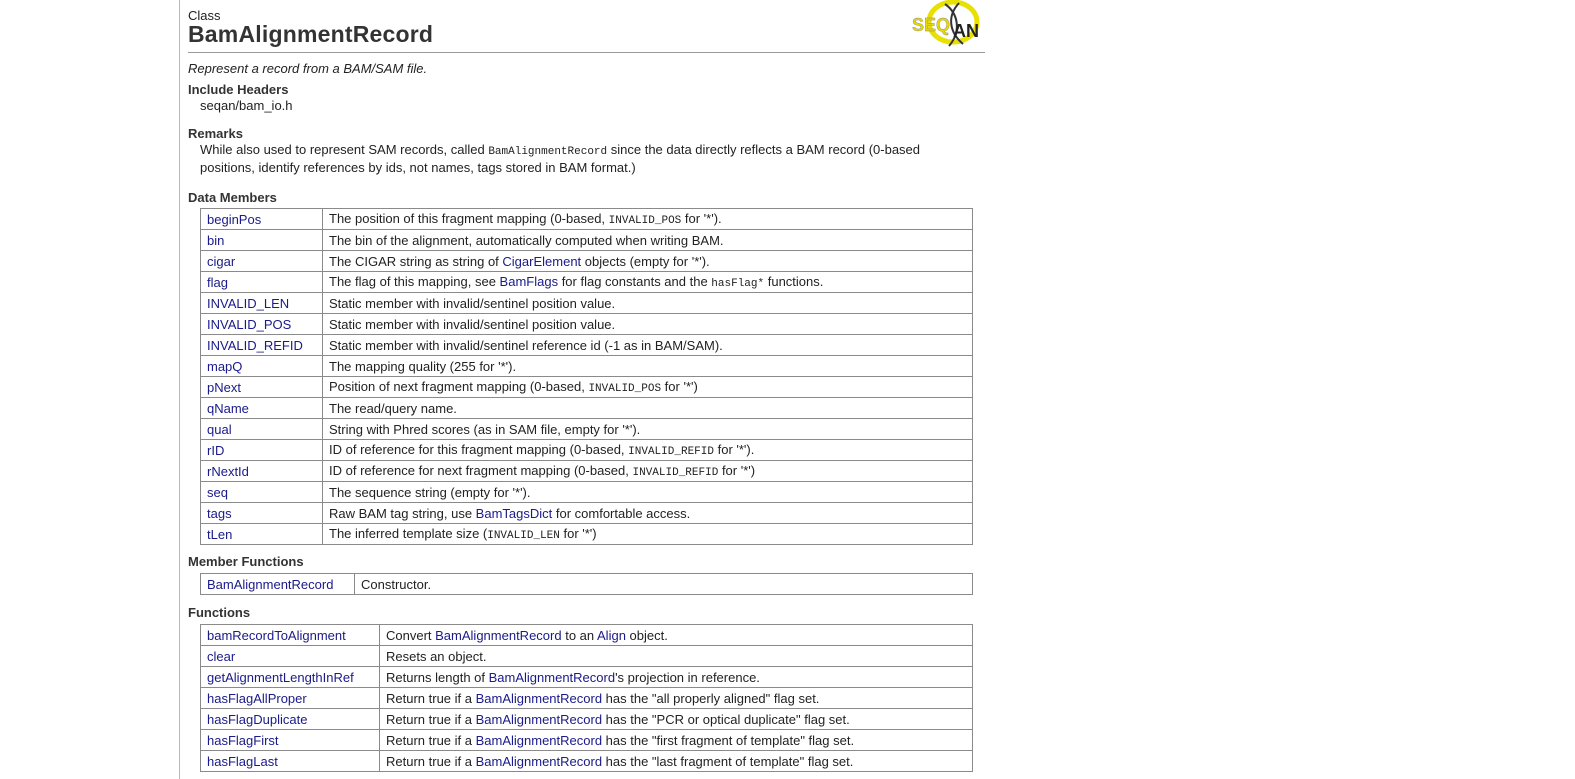 The image size is (1575, 779). I want to click on svg-text: AN, so click(966, 31).